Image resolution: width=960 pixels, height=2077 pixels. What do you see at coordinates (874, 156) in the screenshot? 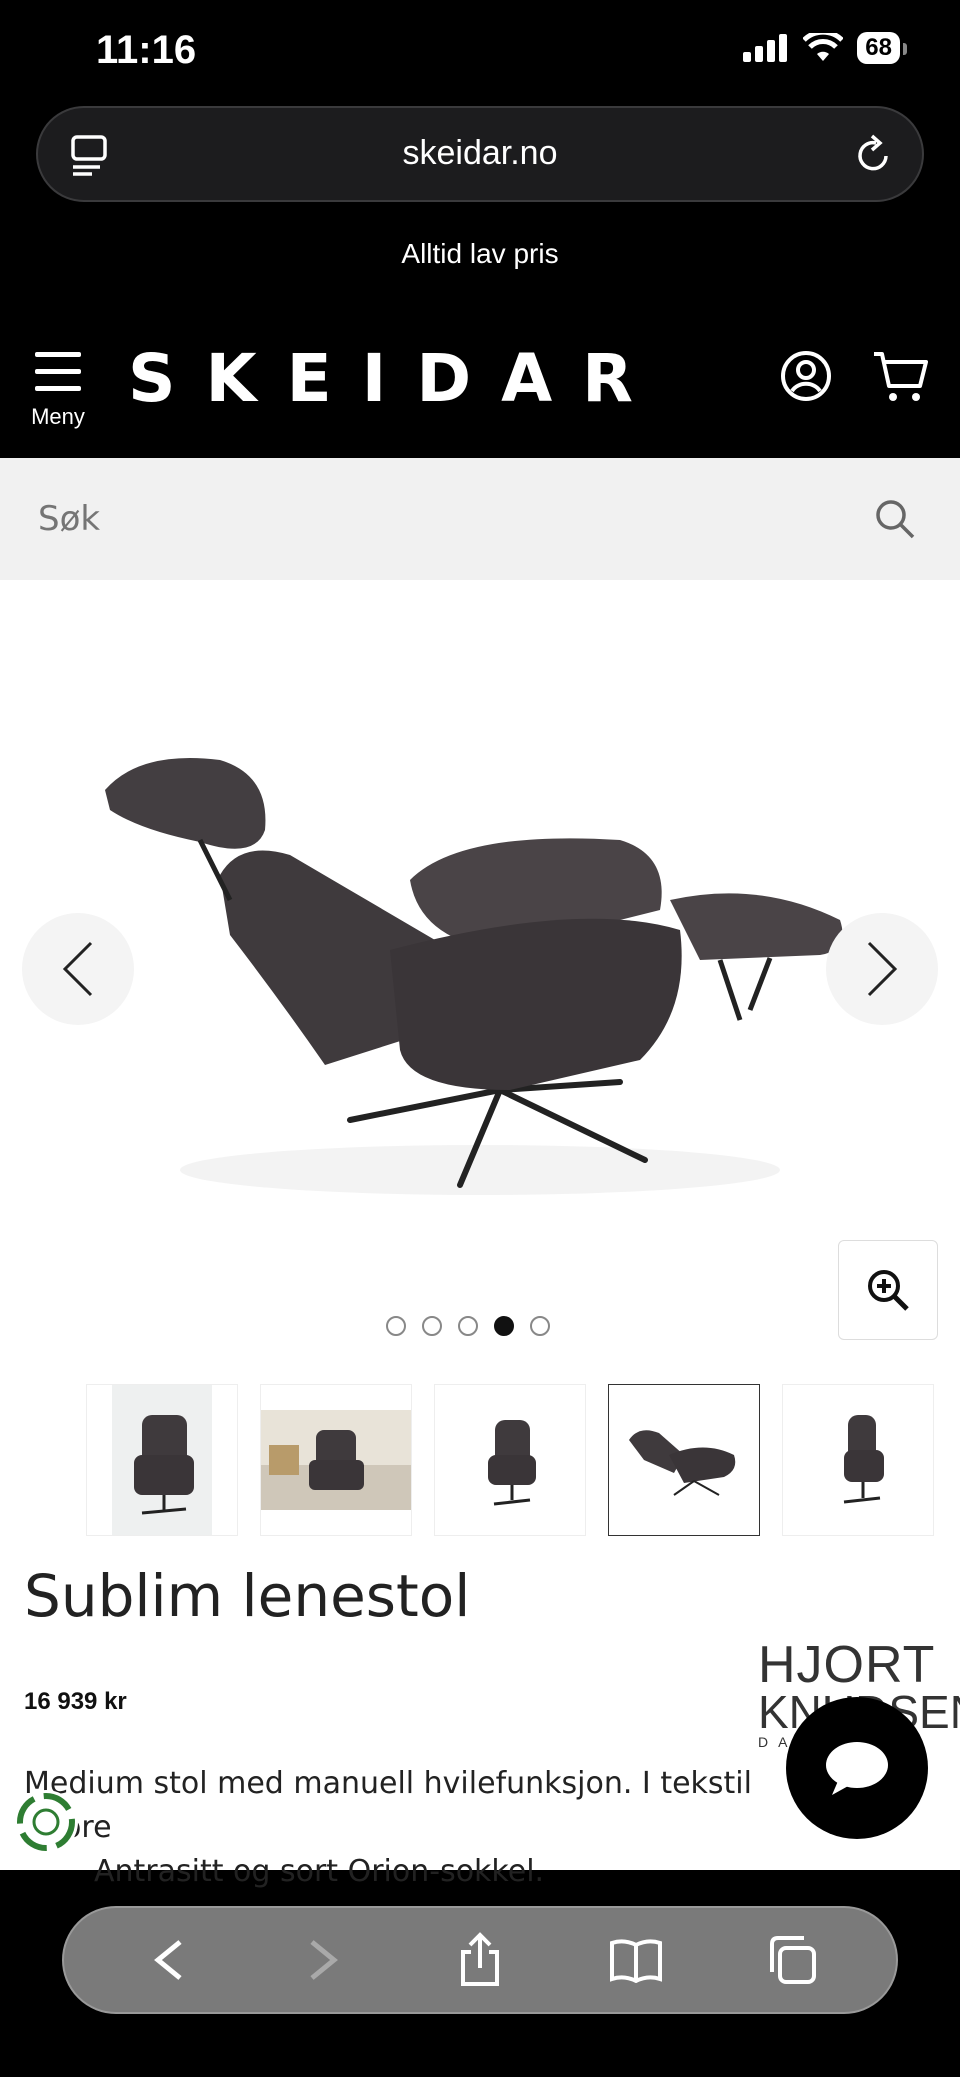
I see `reload-icon` at bounding box center [874, 156].